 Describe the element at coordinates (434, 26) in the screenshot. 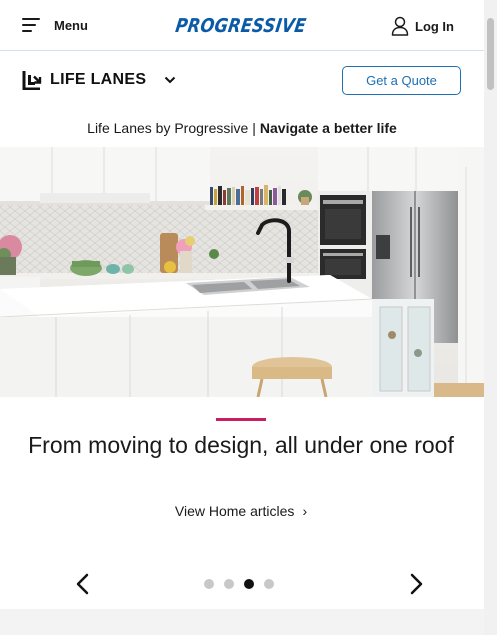

I see `login-label: Log In` at that location.